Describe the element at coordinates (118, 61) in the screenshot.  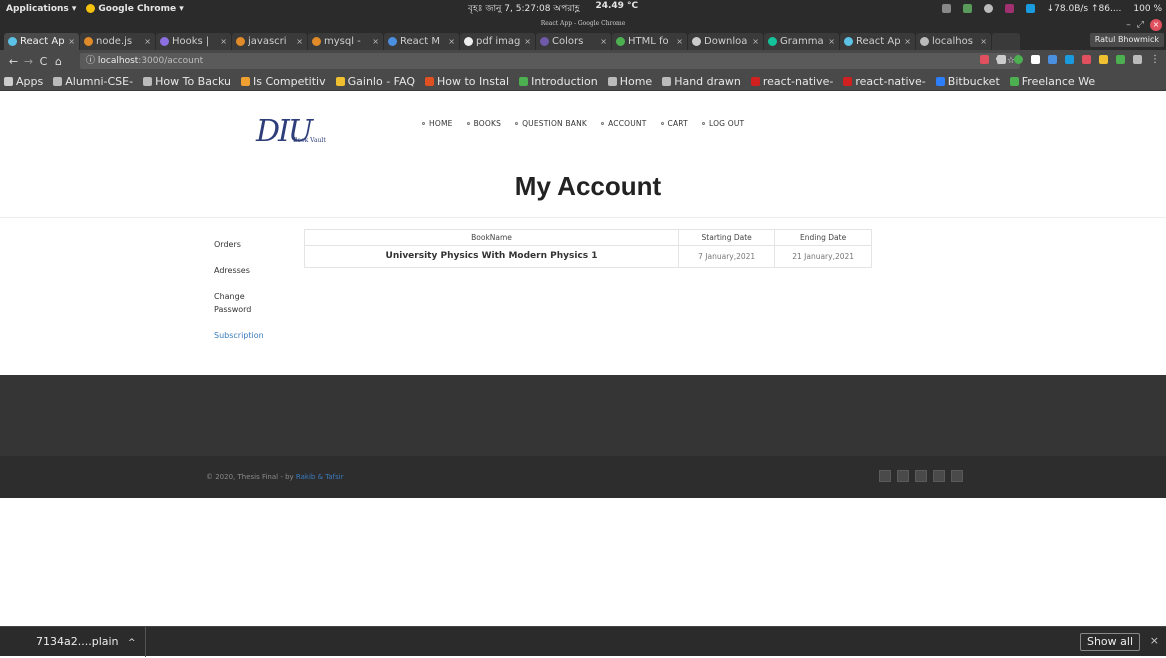
I see `url-host: localhost` at that location.